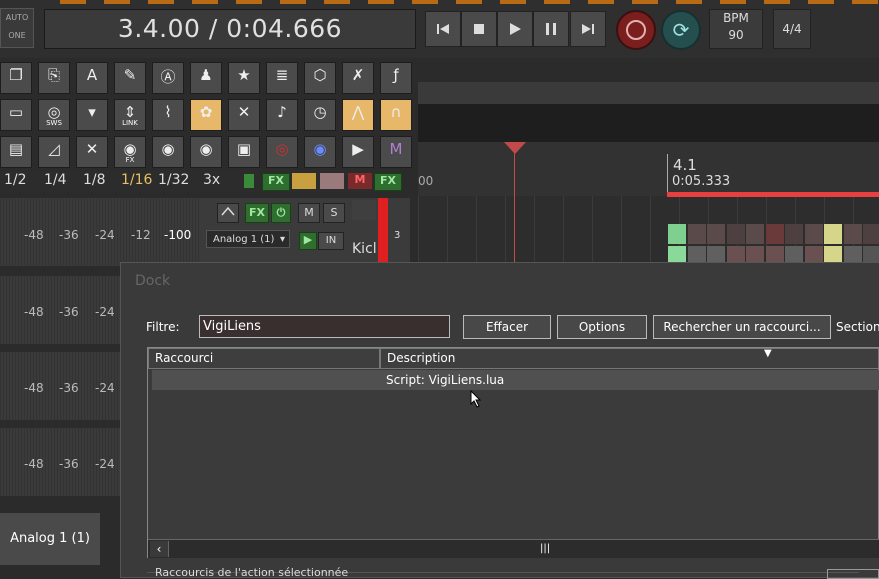  I want to click on time-signature: 4/4, so click(792, 29).